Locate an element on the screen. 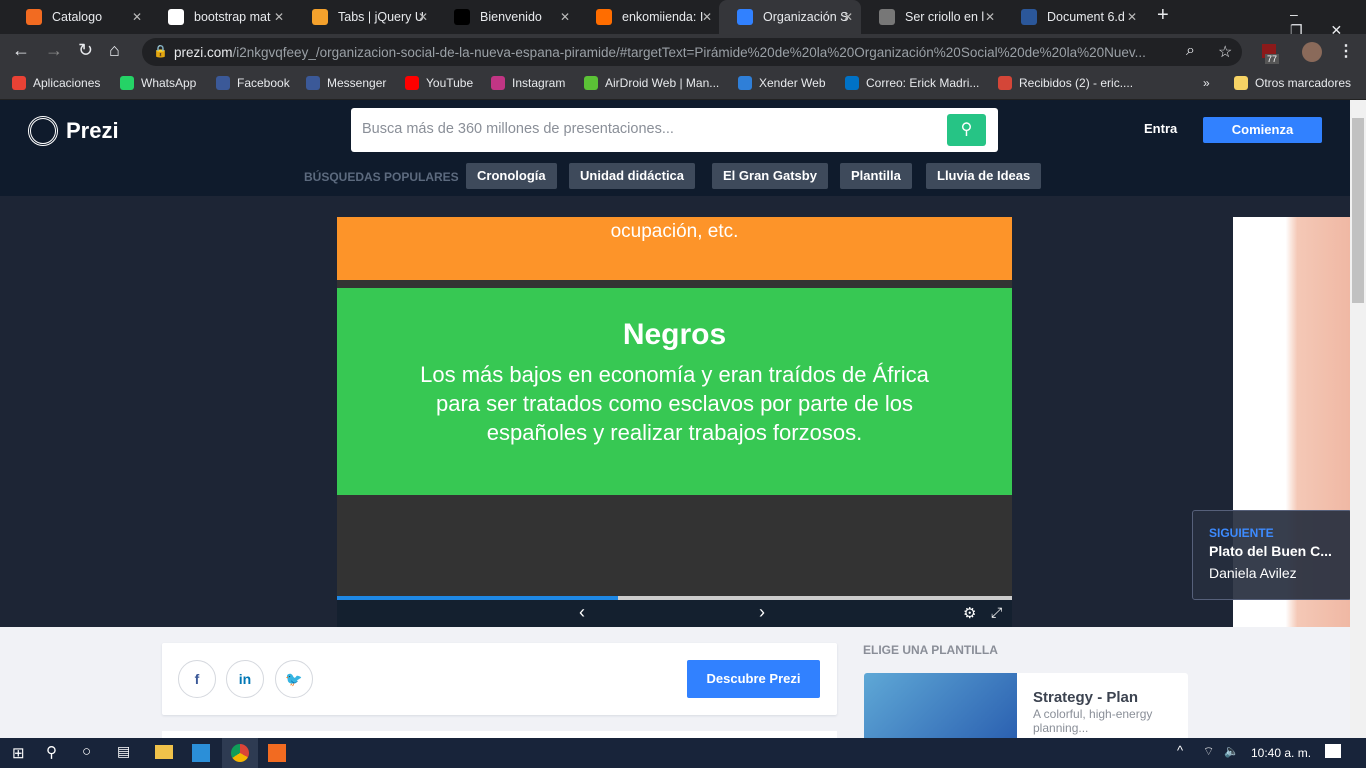  browser-tab: Ser criollo en l ✕ is located at coordinates (932, 17).